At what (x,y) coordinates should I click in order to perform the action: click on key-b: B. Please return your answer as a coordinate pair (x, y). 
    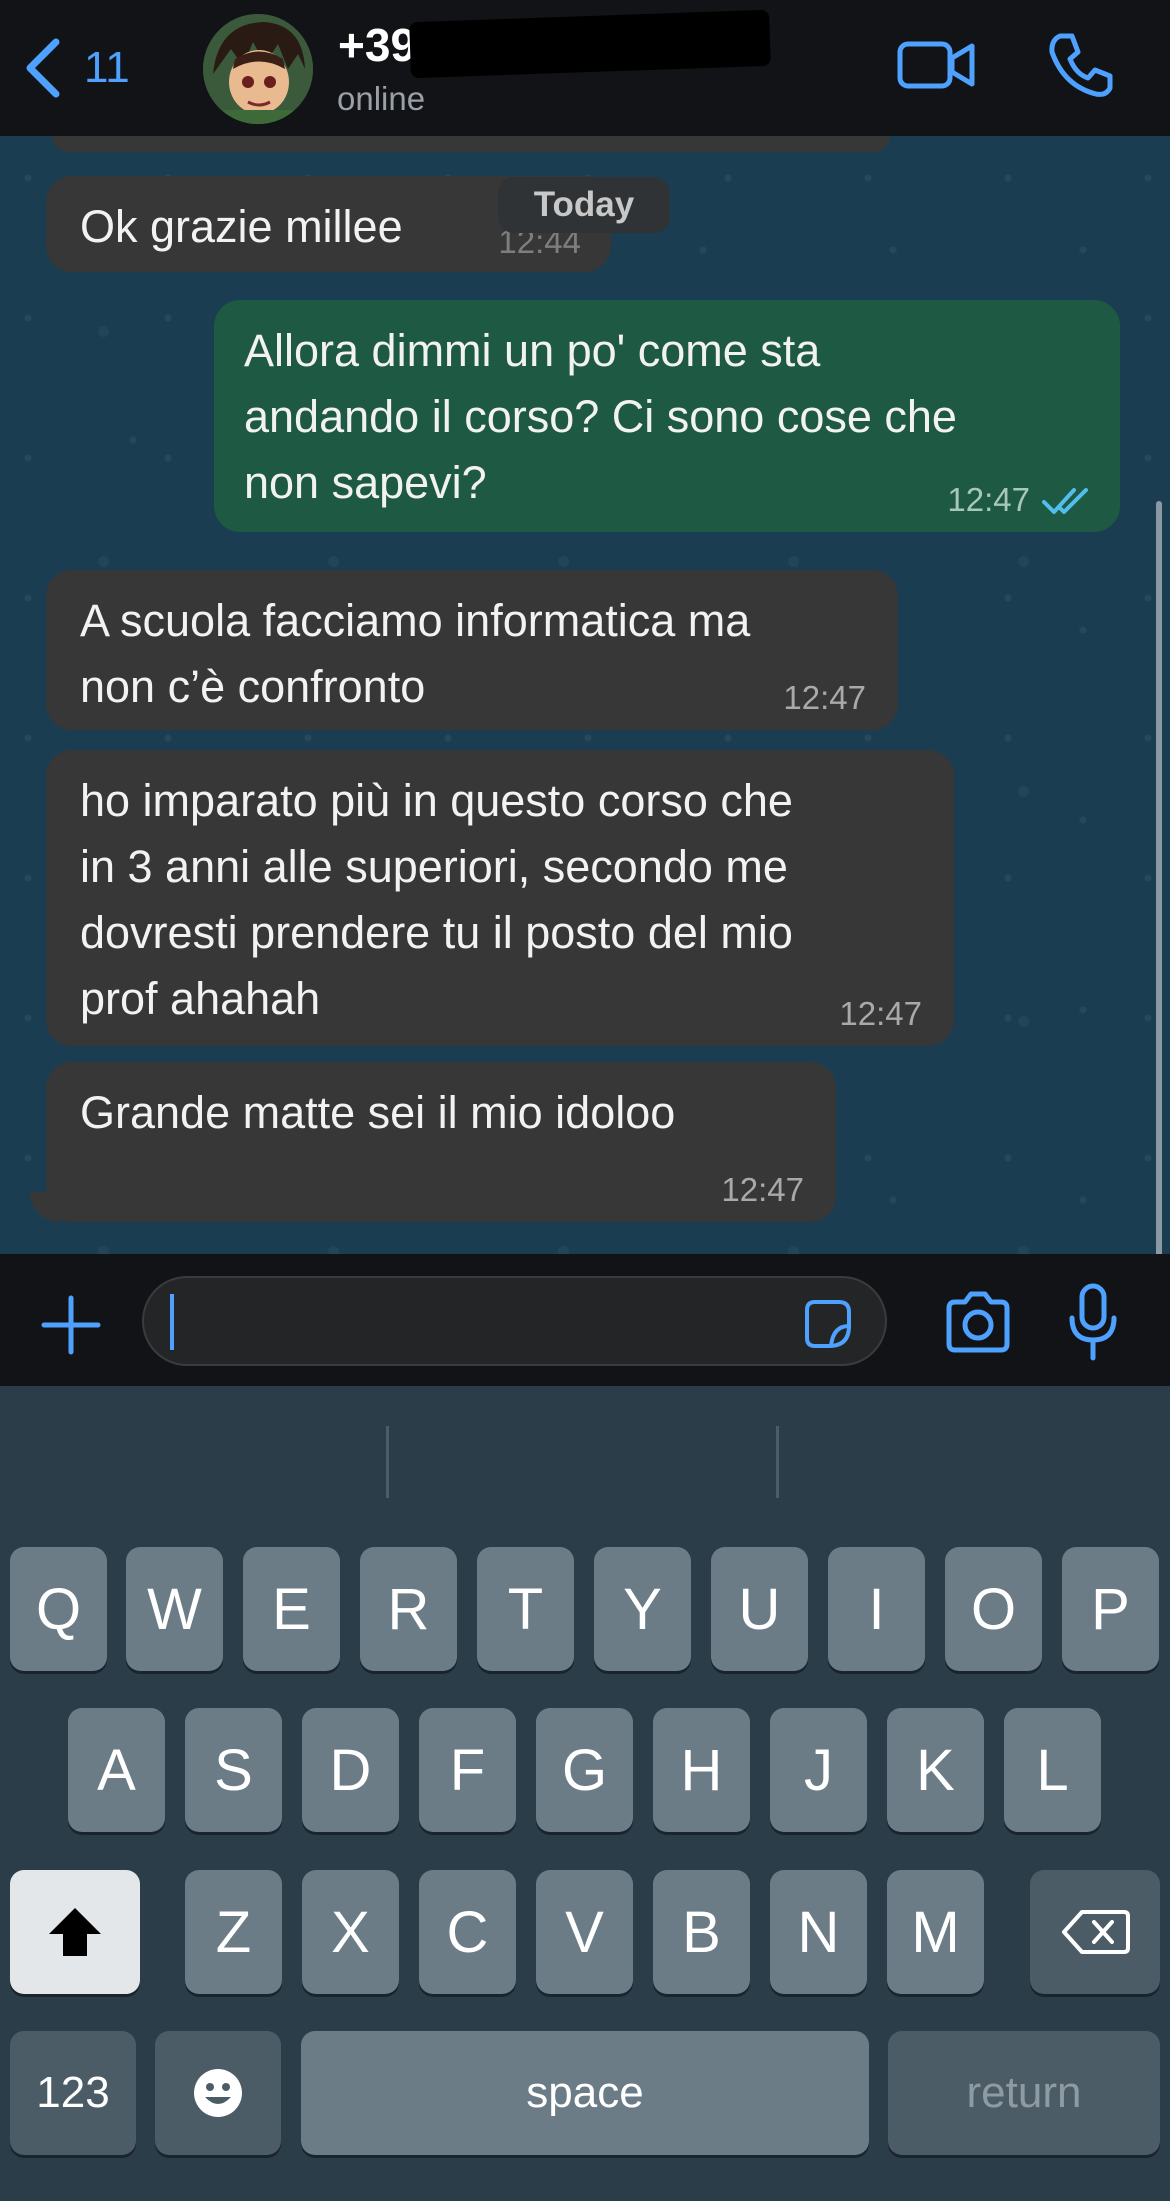
    Looking at the image, I should click on (701, 1932).